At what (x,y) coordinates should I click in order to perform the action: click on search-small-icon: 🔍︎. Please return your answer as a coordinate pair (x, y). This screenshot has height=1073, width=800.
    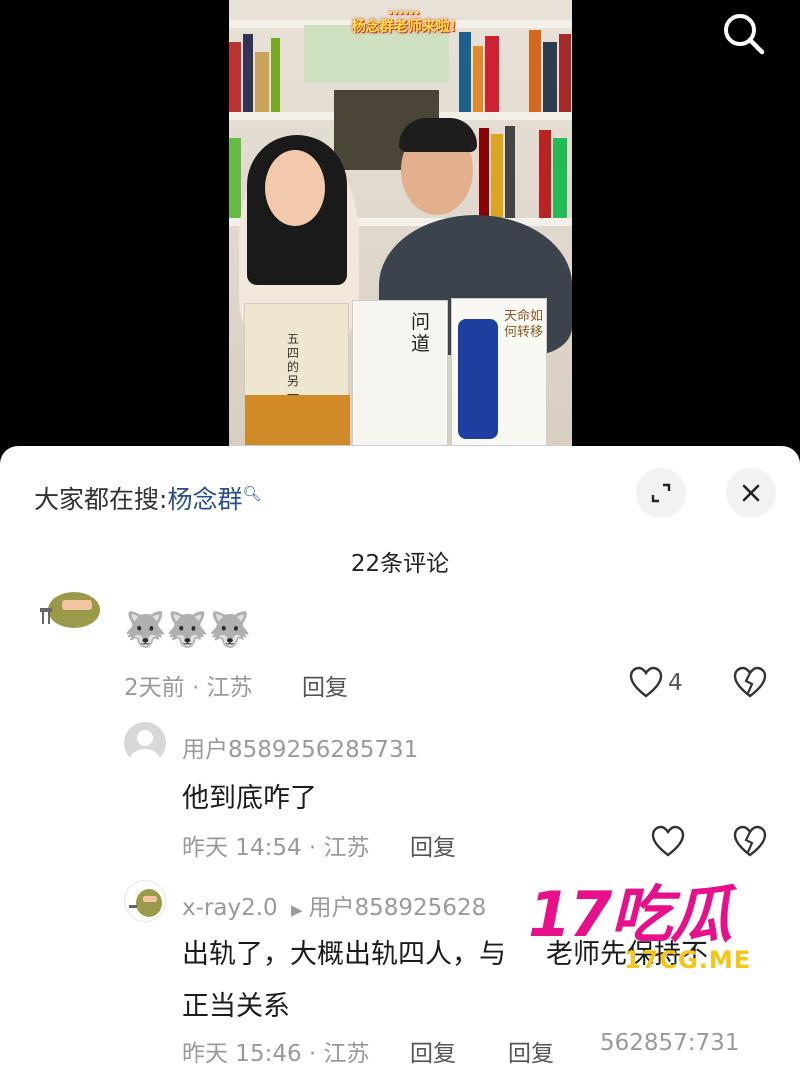
    Looking at the image, I should click on (252, 493).